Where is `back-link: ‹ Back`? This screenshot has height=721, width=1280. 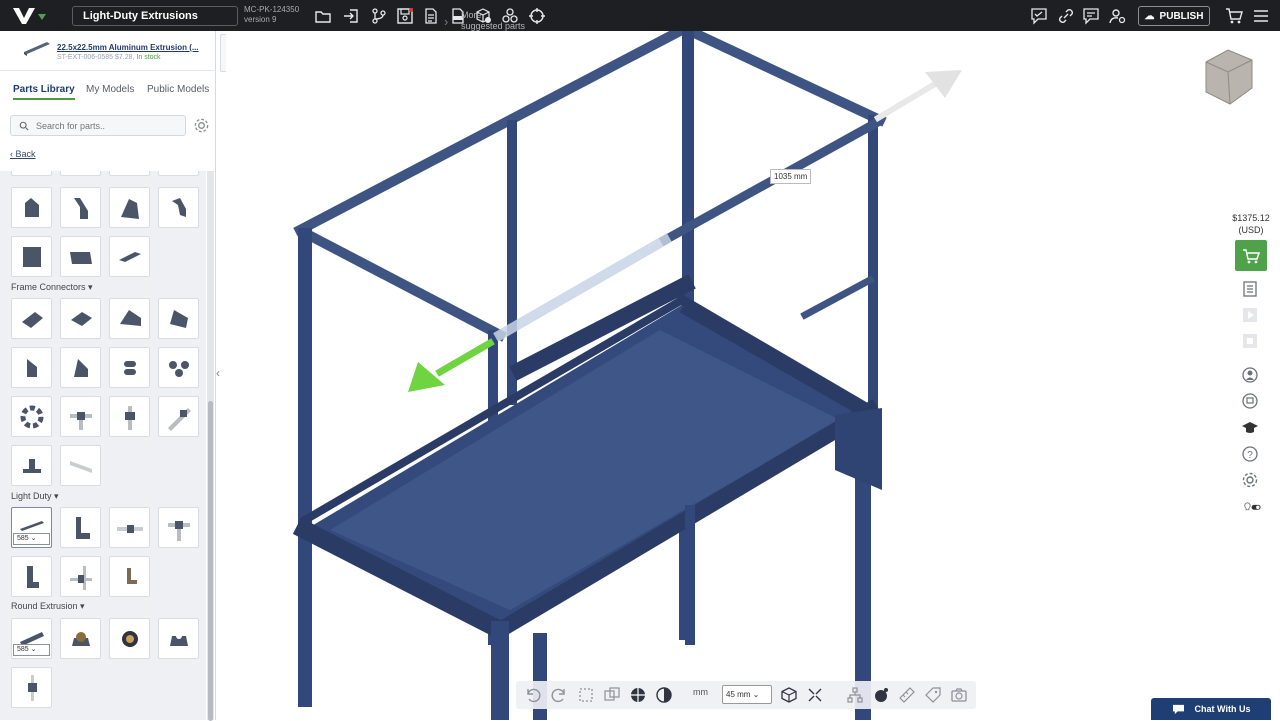 back-link: ‹ Back is located at coordinates (23, 154).